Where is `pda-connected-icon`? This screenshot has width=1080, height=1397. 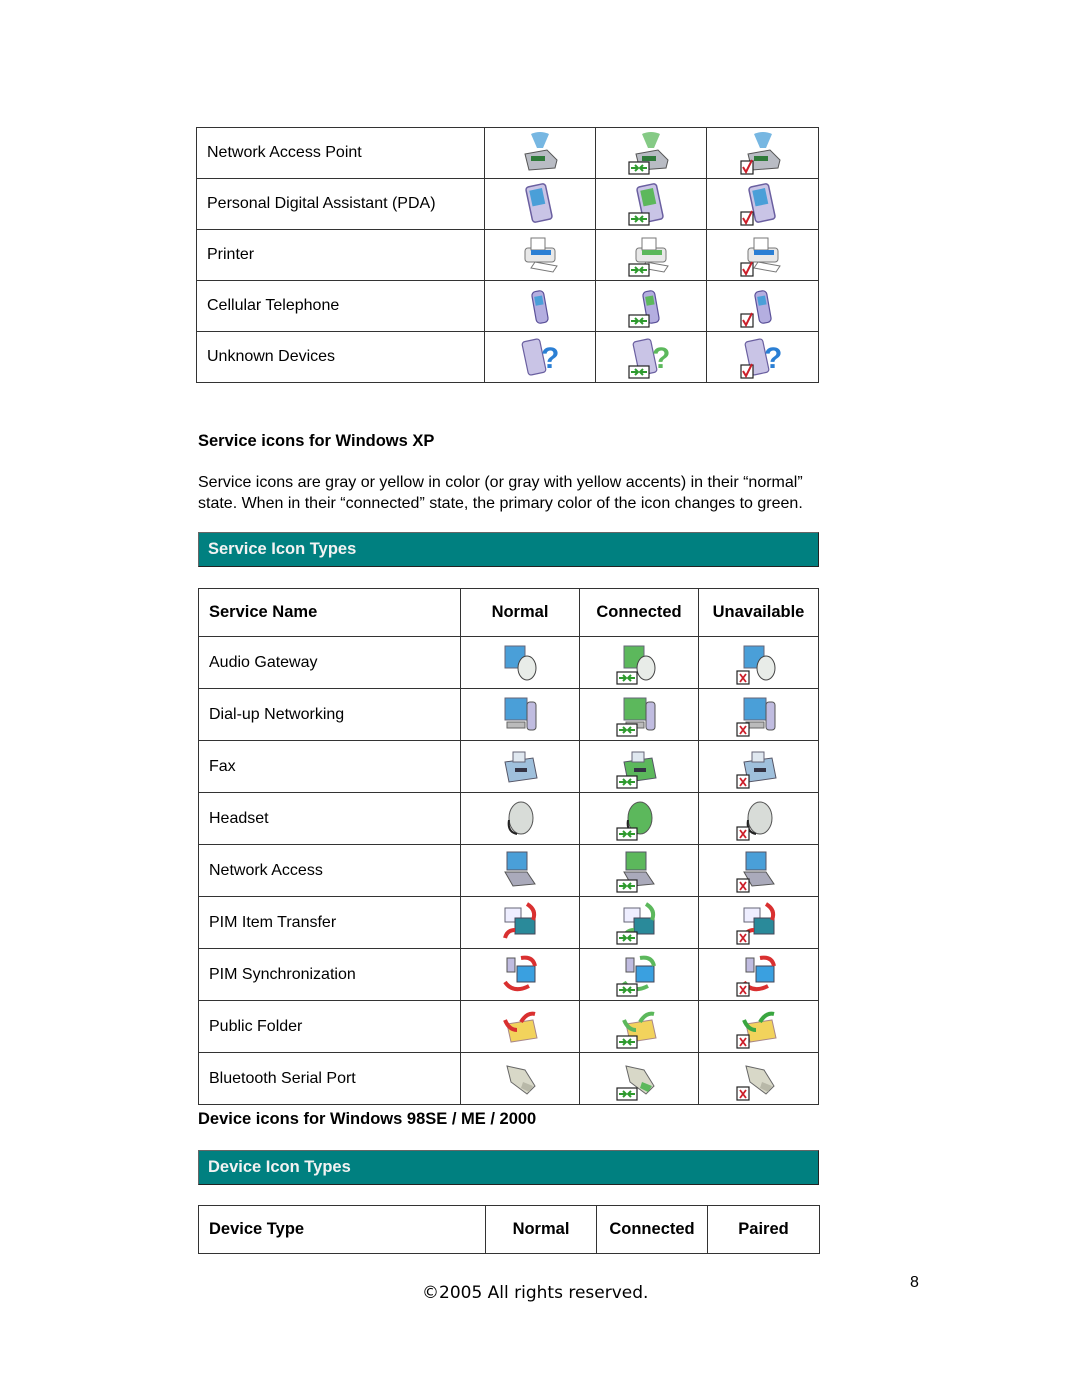 pda-connected-icon is located at coordinates (651, 204).